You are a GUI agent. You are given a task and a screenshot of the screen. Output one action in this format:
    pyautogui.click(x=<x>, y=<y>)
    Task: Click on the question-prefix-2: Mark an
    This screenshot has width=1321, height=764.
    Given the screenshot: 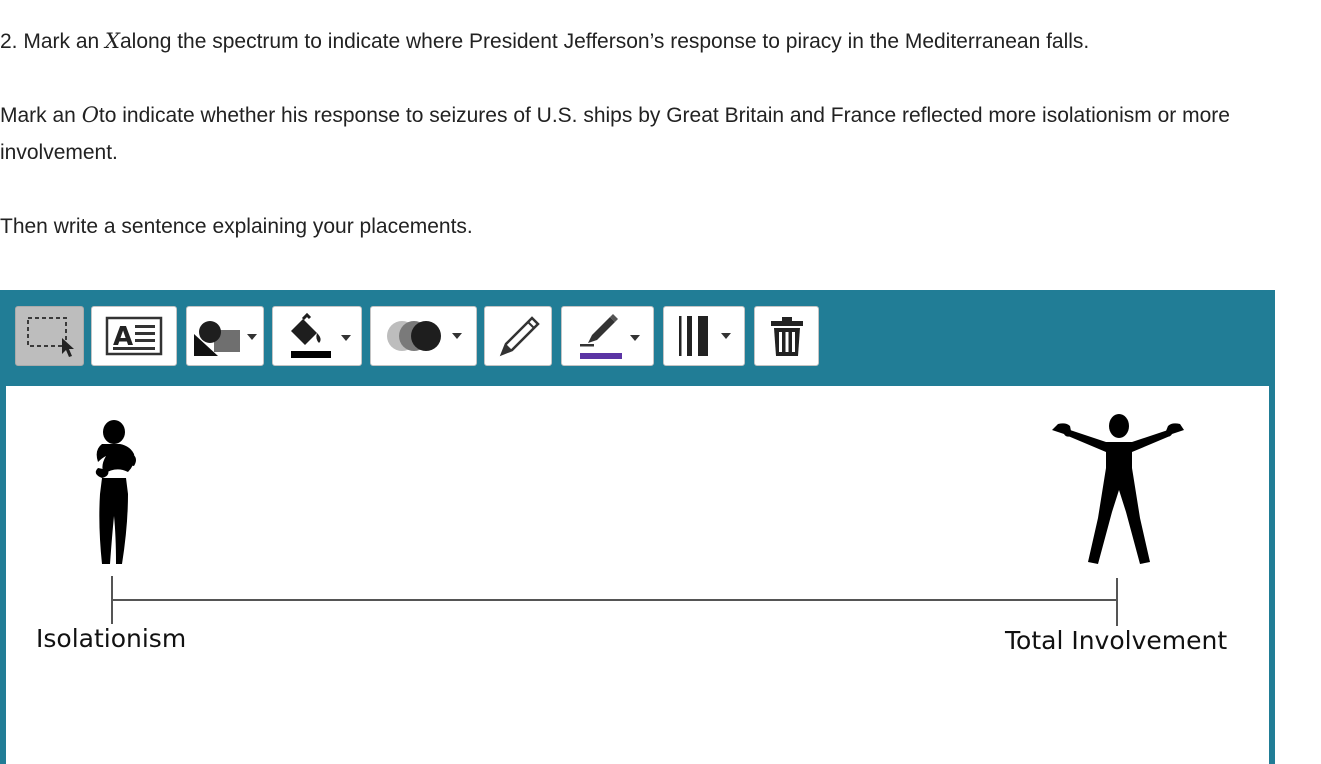 What is the action you would take?
    pyautogui.click(x=41, y=115)
    